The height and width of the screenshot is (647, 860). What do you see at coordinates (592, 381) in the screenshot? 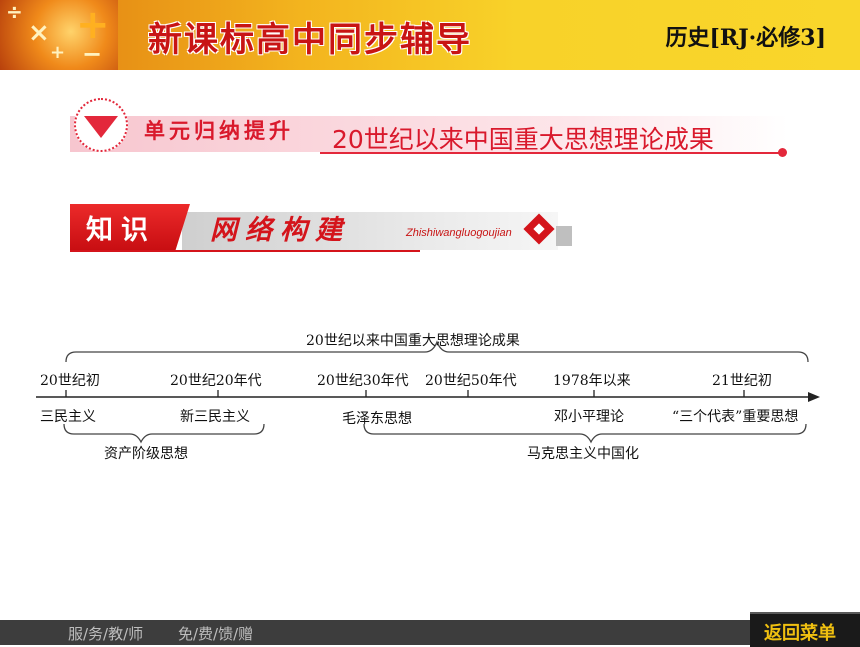
I see `period-time: 1978年以来` at bounding box center [592, 381].